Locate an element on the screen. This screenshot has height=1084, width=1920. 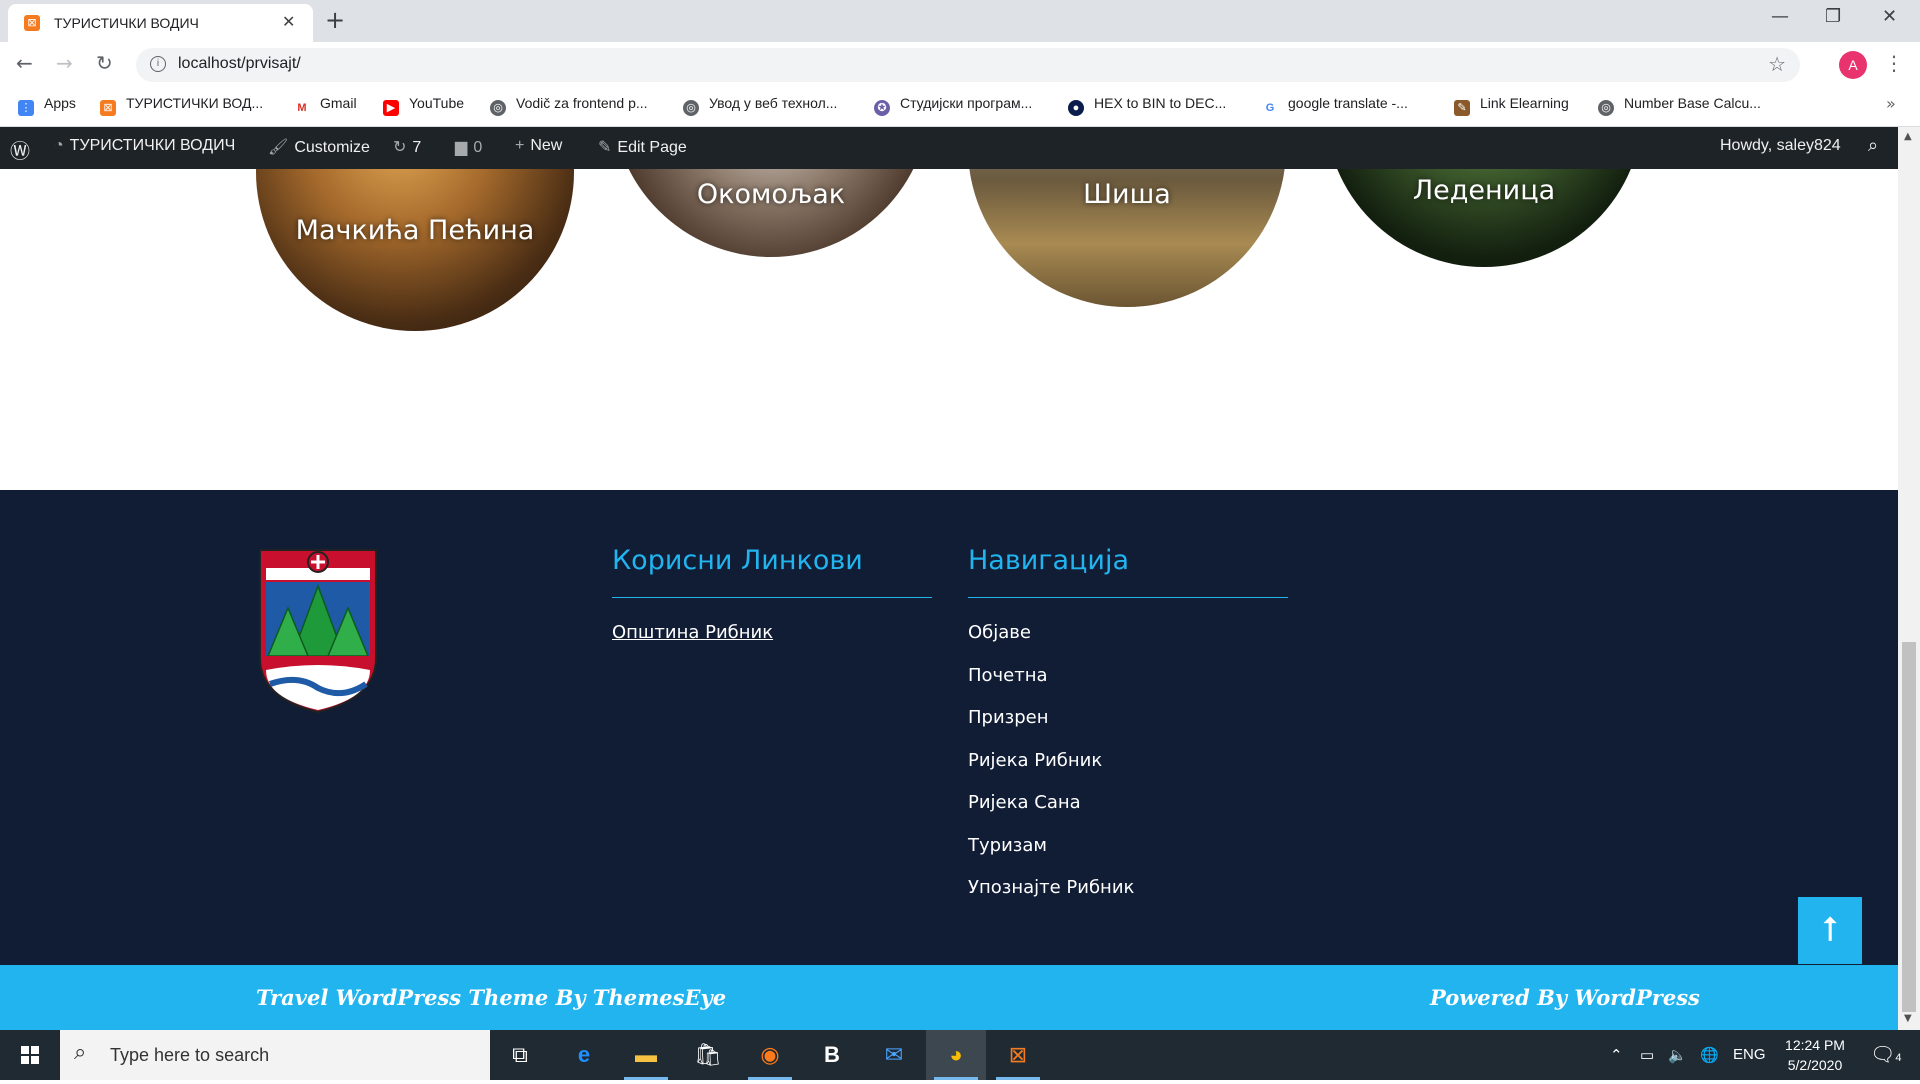
brush-icon: 🖌 is located at coordinates (278, 147).